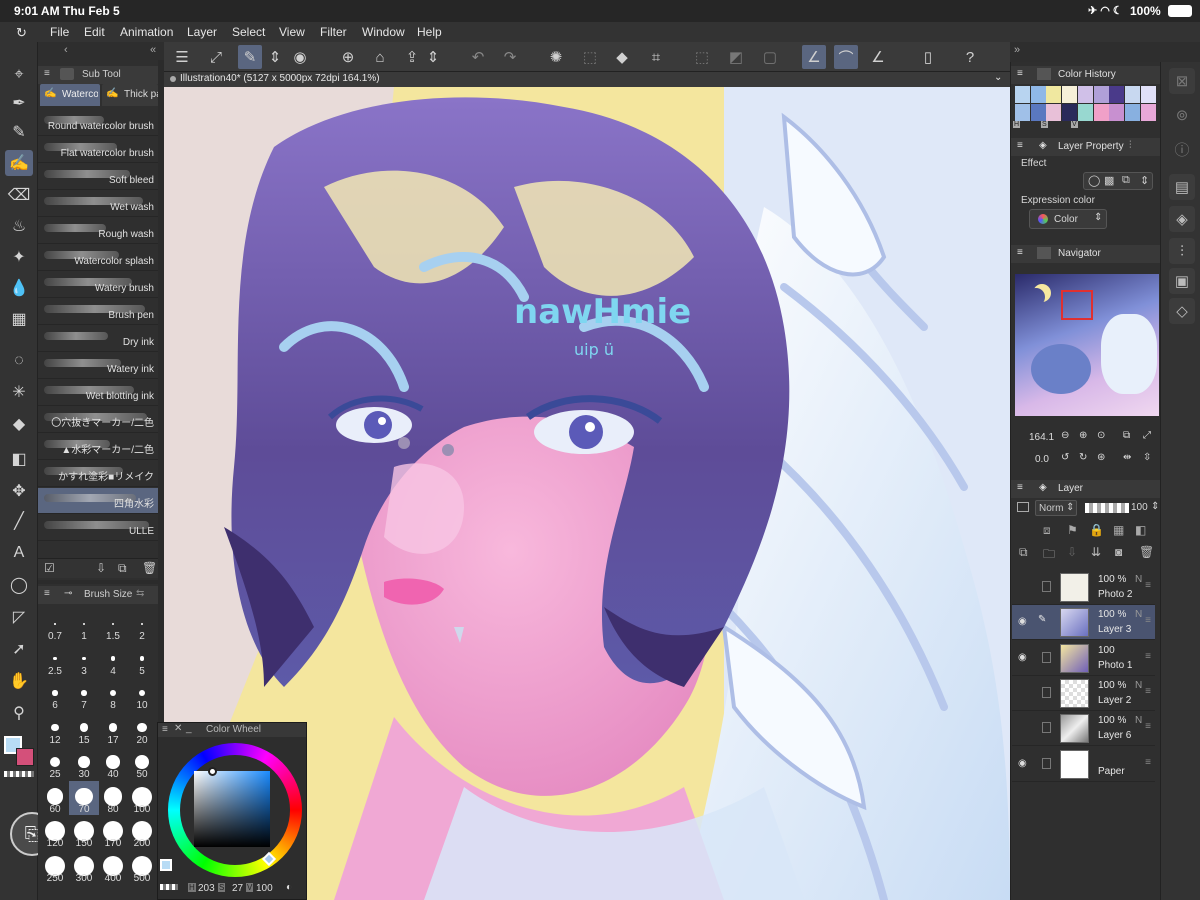 The height and width of the screenshot is (900, 1200). Describe the element at coordinates (142, 660) in the screenshot. I see `brush-size-item: 5` at that location.